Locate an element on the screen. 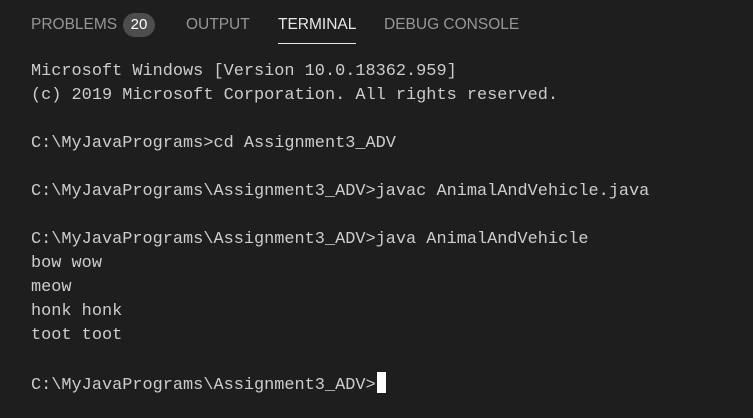 This screenshot has height=418, width=753. terminal-cursor is located at coordinates (381, 382).